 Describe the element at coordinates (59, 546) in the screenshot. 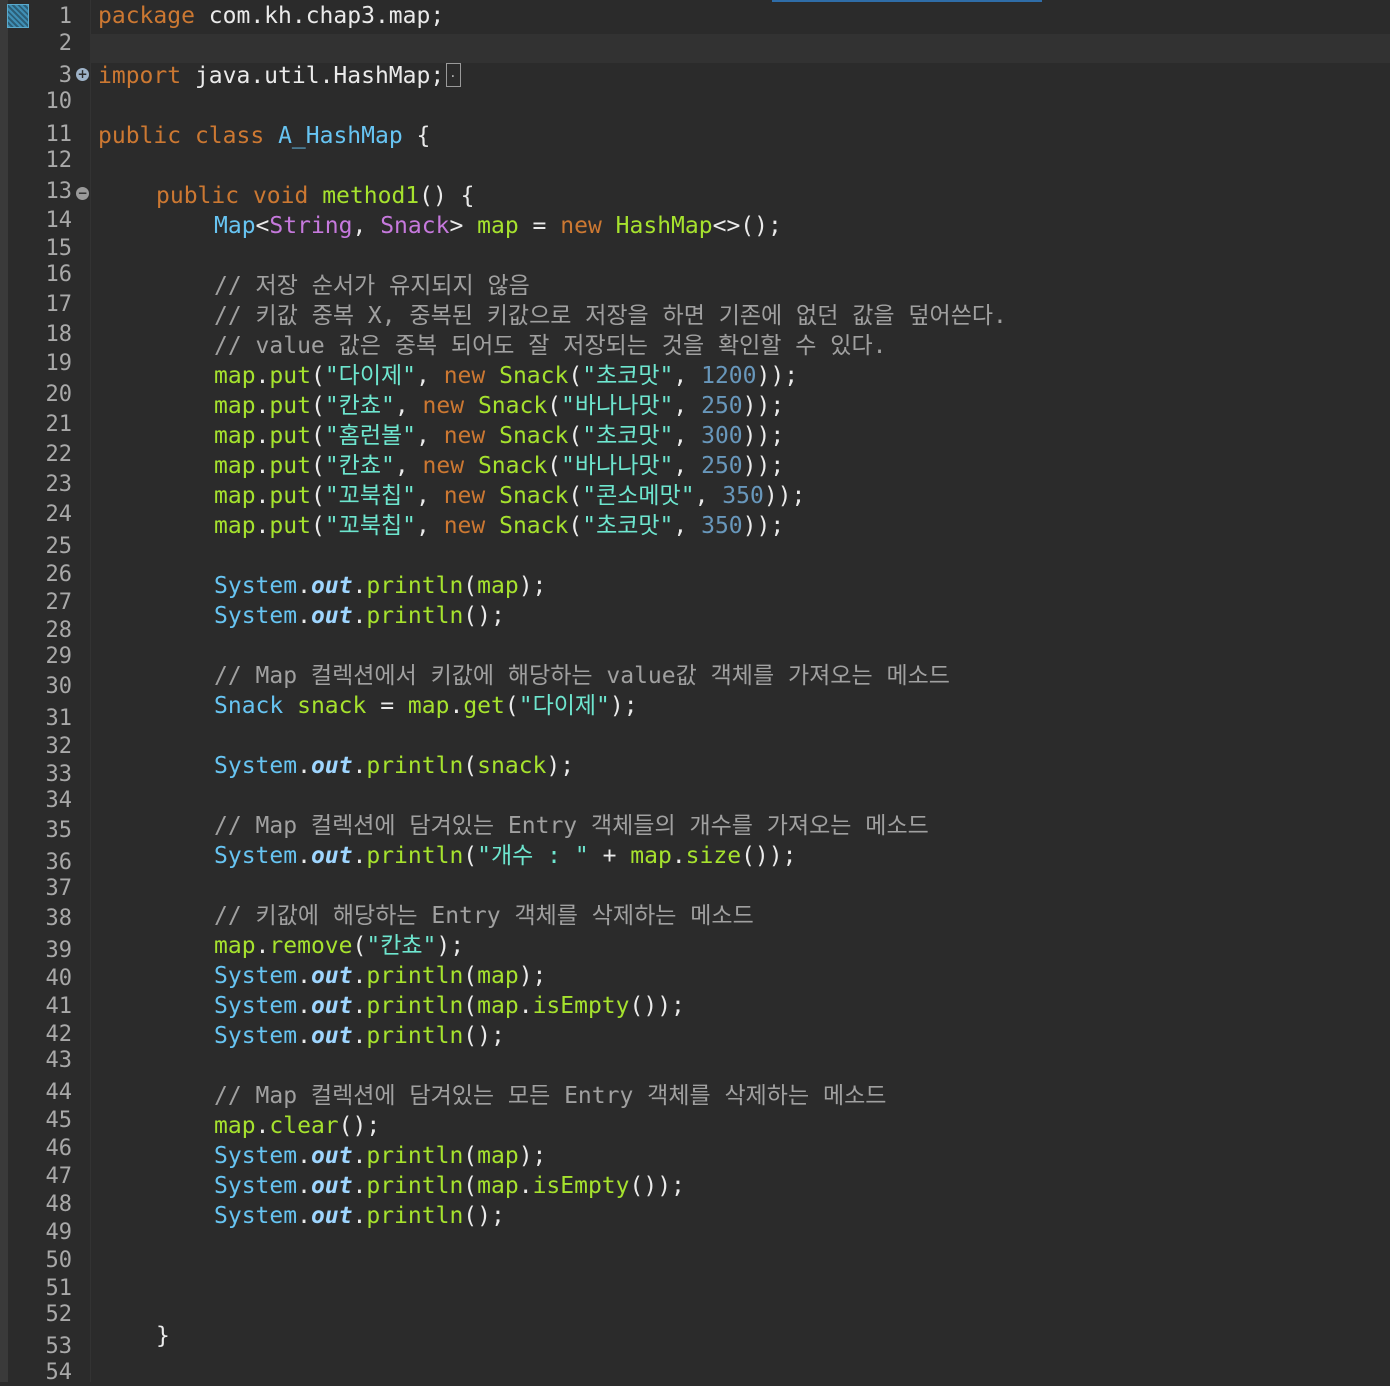

I see `line-number: 25` at that location.